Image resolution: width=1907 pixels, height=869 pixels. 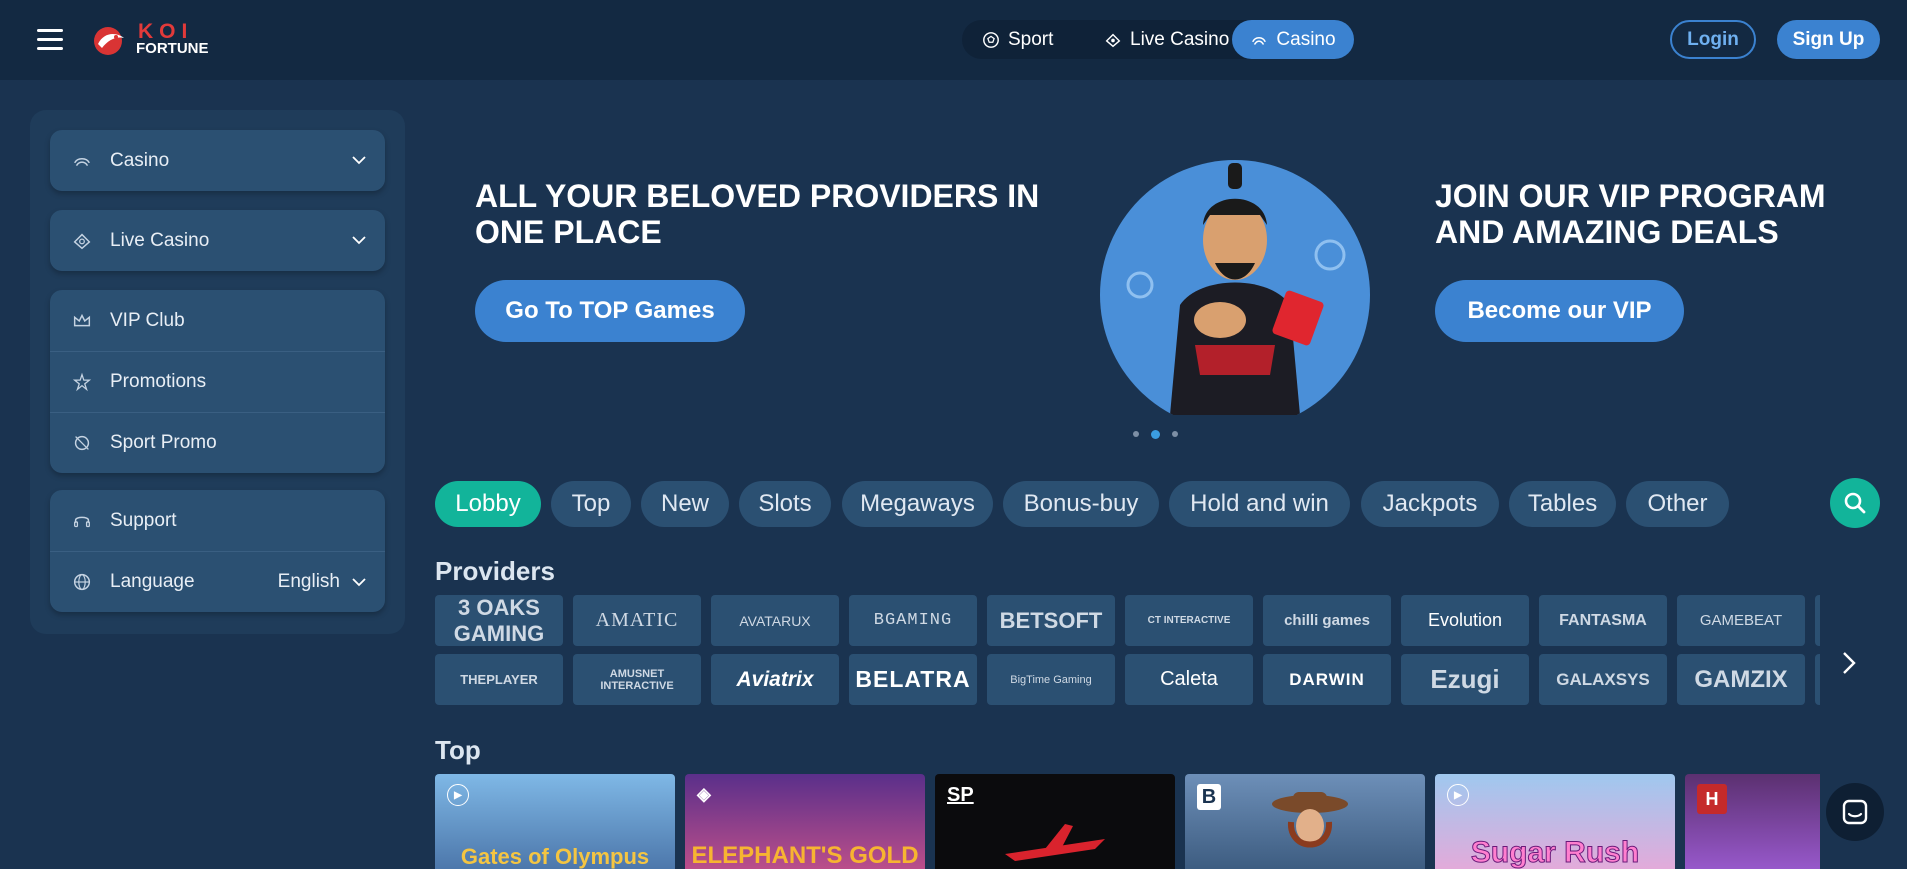 What do you see at coordinates (495, 571) in the screenshot?
I see `providers-heading: Providers` at bounding box center [495, 571].